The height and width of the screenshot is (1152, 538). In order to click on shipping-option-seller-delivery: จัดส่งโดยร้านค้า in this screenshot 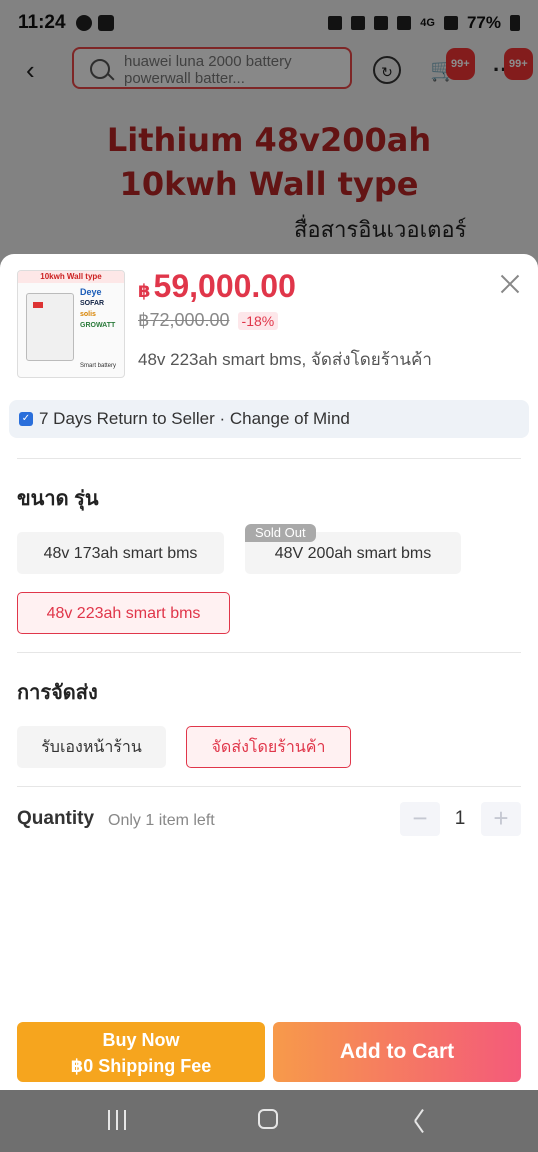, I will do `click(268, 747)`.